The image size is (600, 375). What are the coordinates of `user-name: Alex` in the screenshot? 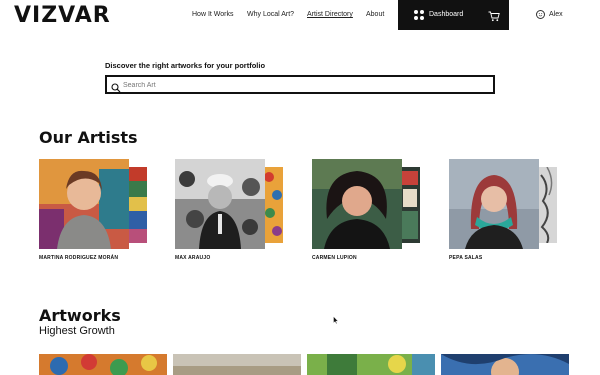 It's located at (556, 14).